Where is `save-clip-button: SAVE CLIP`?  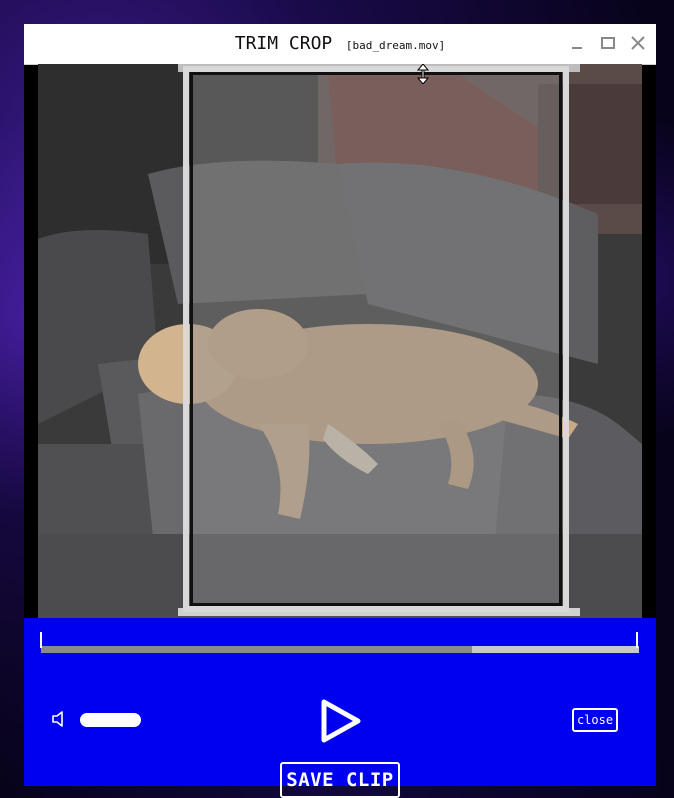 save-clip-button: SAVE CLIP is located at coordinates (340, 780).